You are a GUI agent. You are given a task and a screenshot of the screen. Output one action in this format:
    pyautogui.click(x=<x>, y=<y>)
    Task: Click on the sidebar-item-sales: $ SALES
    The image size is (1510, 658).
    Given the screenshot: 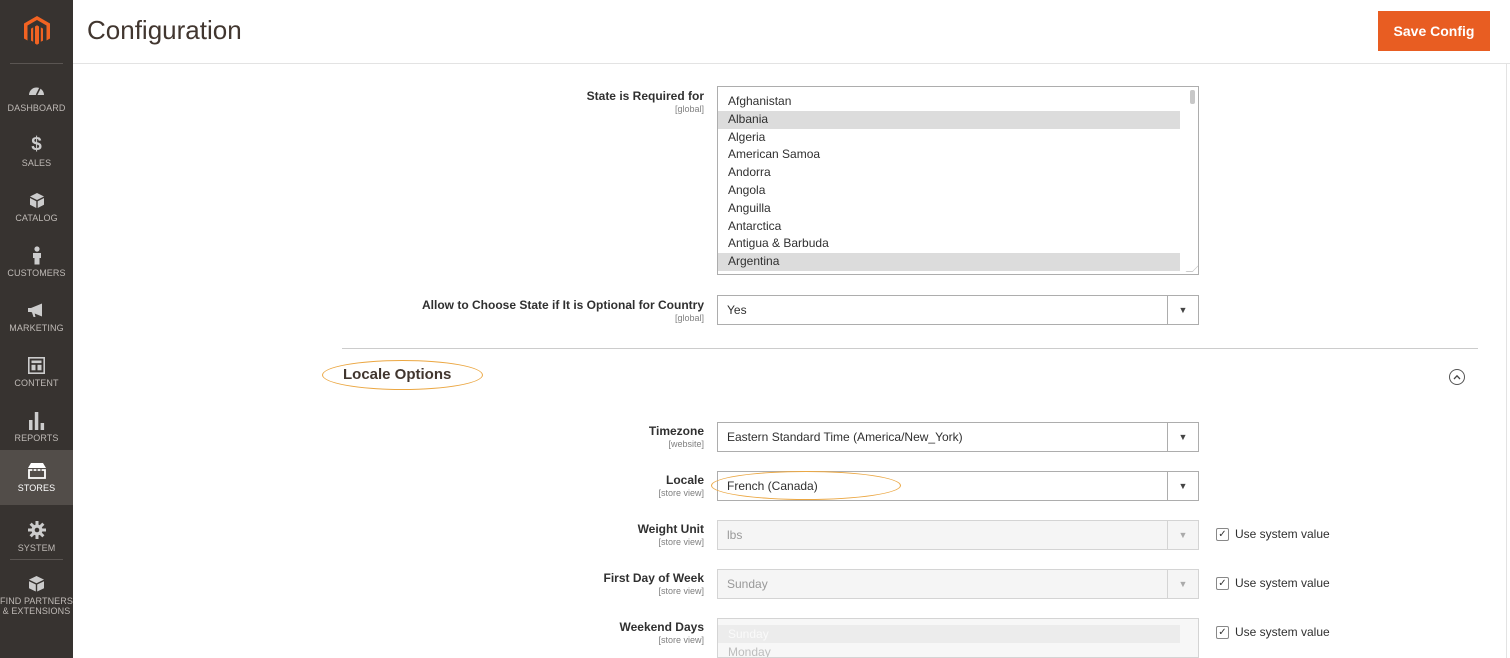 What is the action you would take?
    pyautogui.click(x=36, y=152)
    